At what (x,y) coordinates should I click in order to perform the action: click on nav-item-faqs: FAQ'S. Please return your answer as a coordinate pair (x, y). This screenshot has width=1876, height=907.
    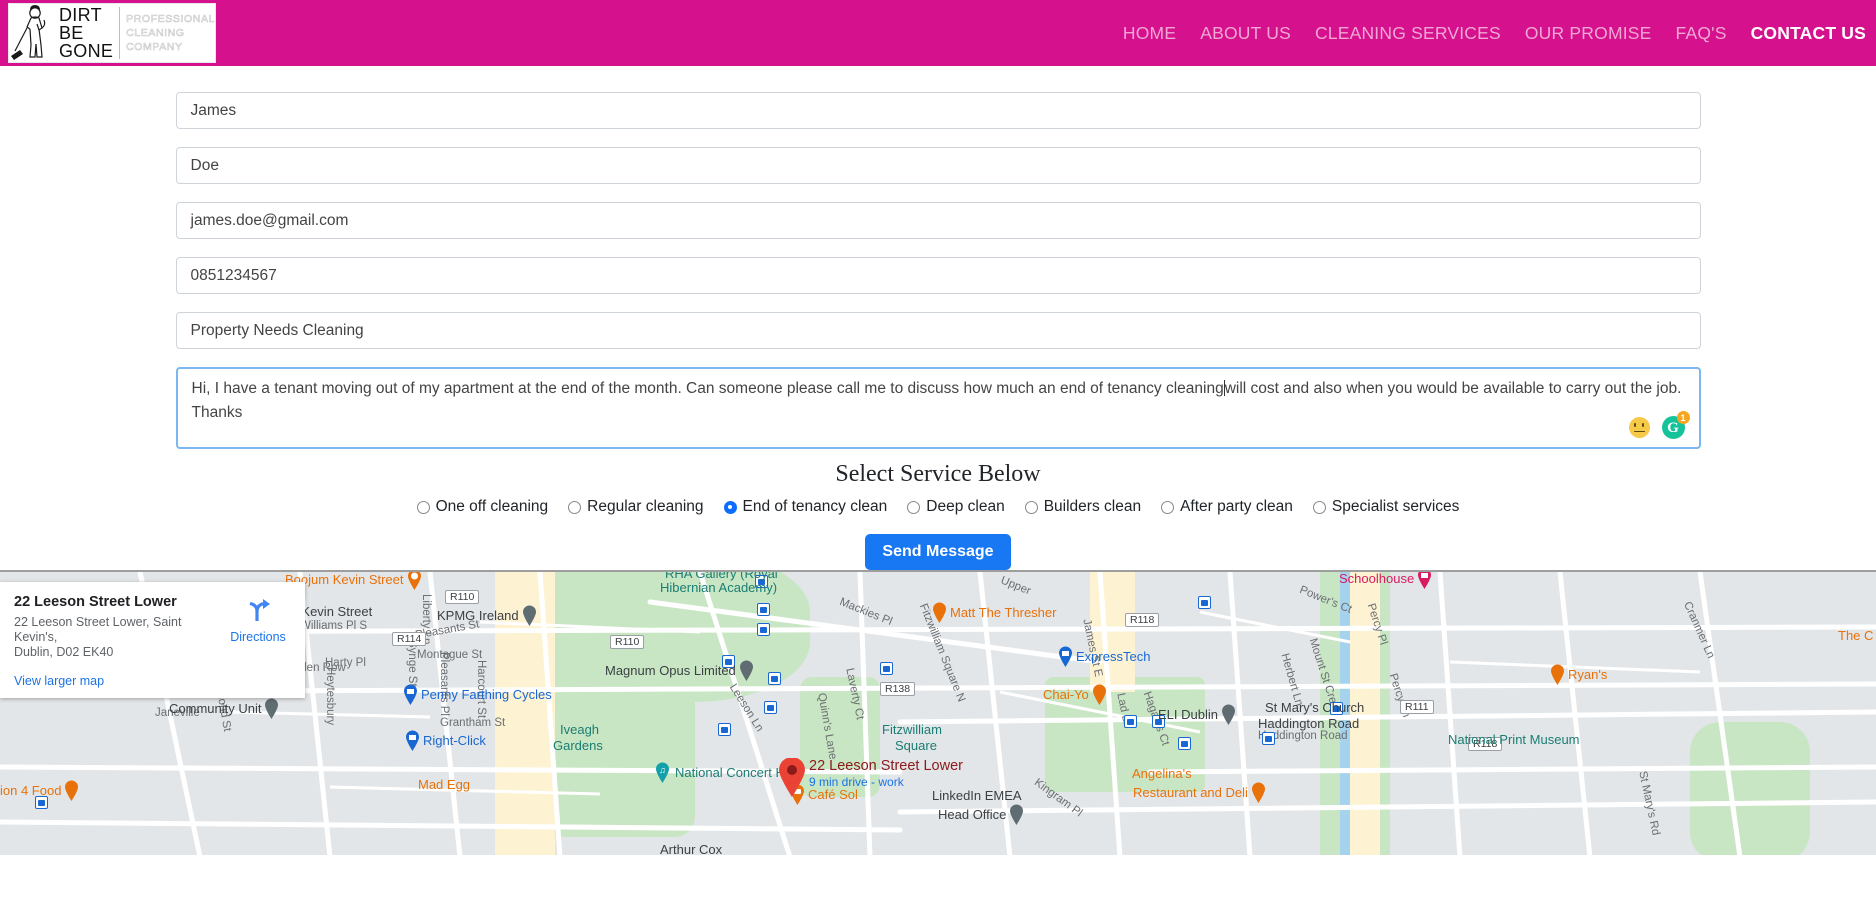
    Looking at the image, I should click on (1701, 33).